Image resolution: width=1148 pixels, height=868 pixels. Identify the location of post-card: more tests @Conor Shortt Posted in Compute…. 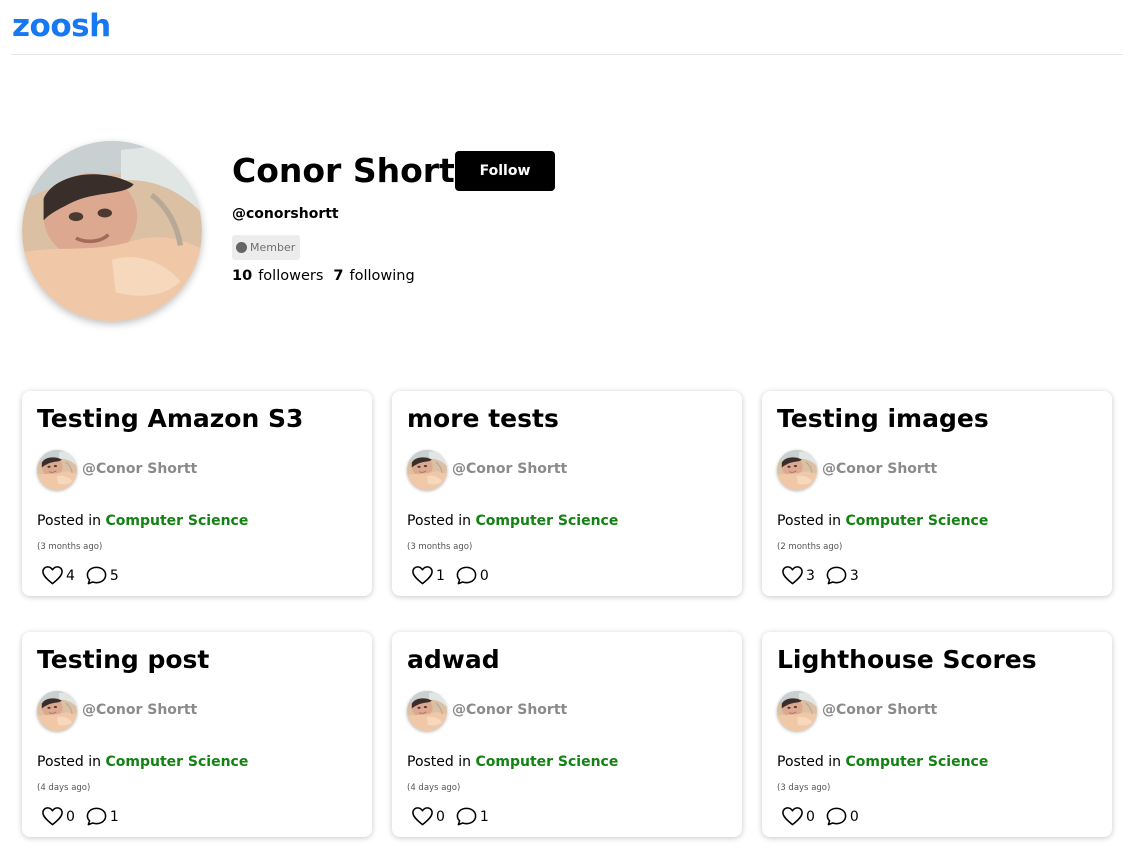
(567, 493).